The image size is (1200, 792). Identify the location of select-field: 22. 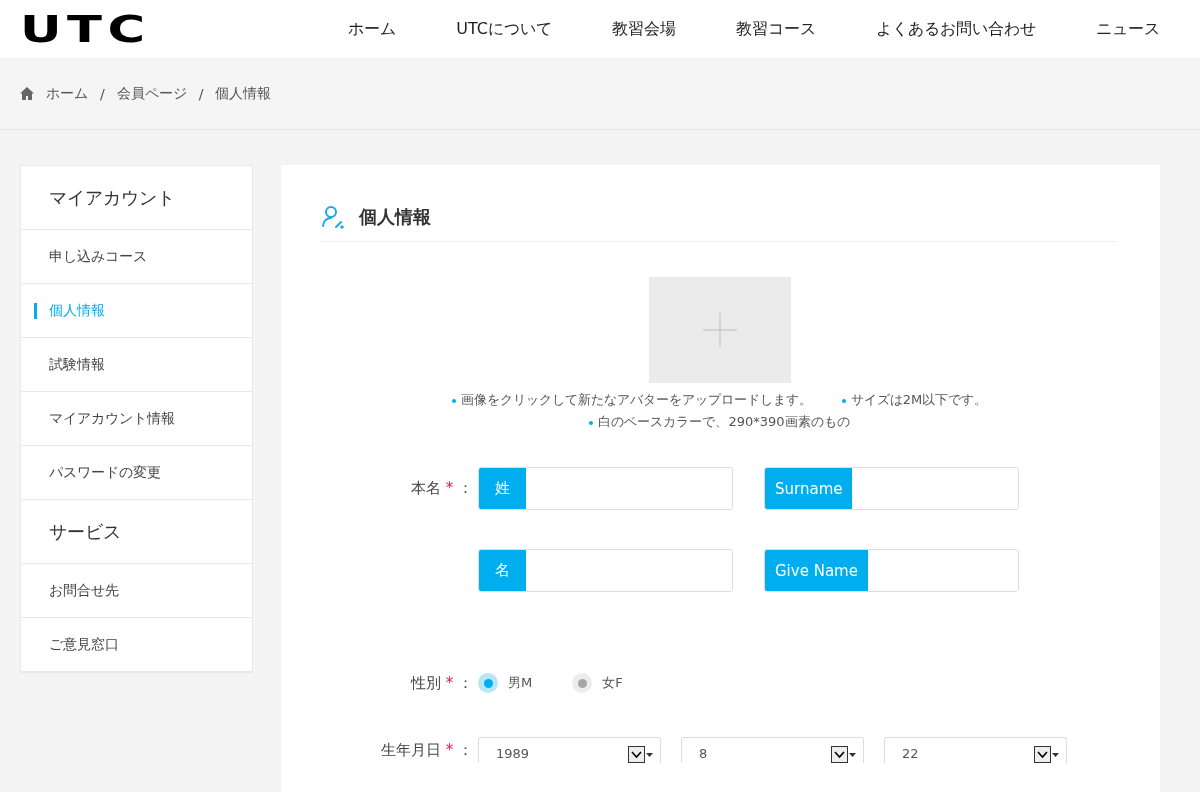
(975, 750).